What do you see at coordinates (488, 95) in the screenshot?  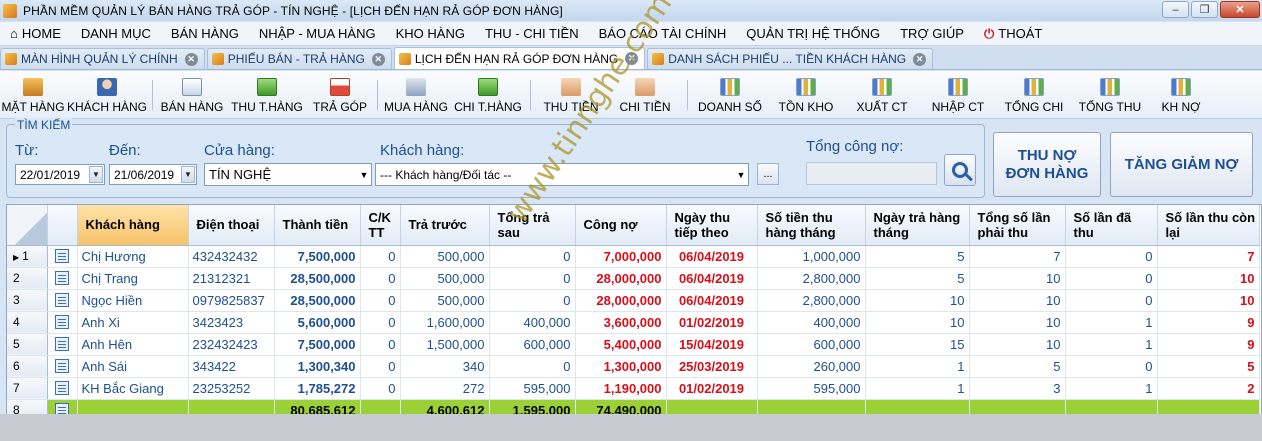 I see `toolbar-chi-t-hang: CHI T.HÀNG` at bounding box center [488, 95].